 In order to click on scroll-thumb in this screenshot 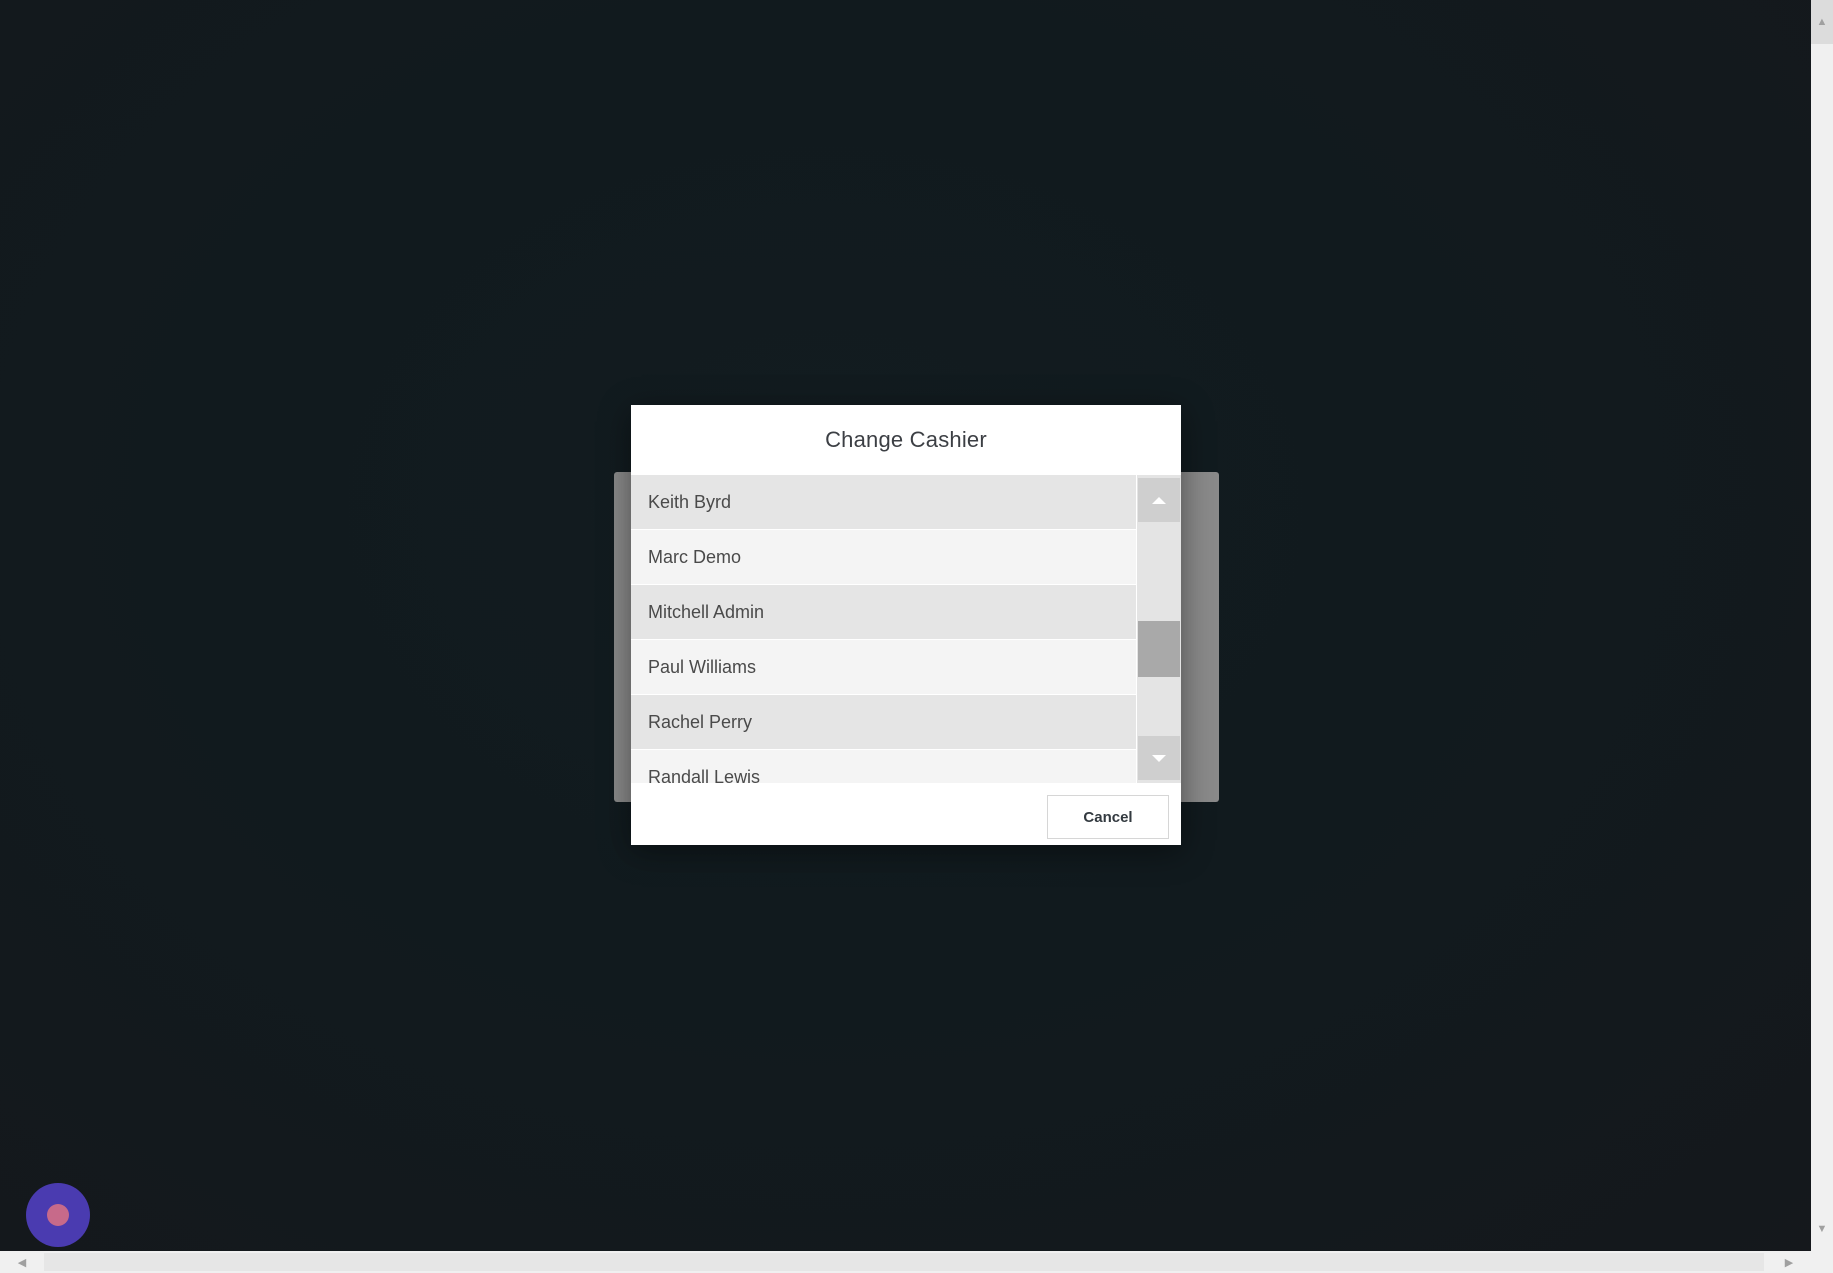, I will do `click(1159, 649)`.